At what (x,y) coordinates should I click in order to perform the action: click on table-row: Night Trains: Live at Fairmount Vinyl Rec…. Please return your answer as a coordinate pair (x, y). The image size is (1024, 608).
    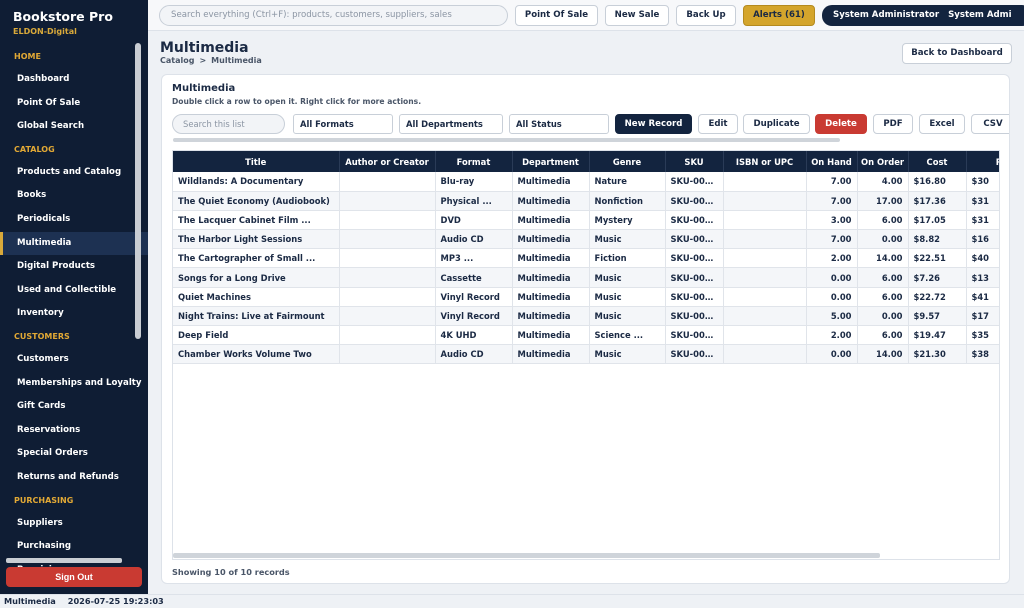
    Looking at the image, I should click on (586, 316).